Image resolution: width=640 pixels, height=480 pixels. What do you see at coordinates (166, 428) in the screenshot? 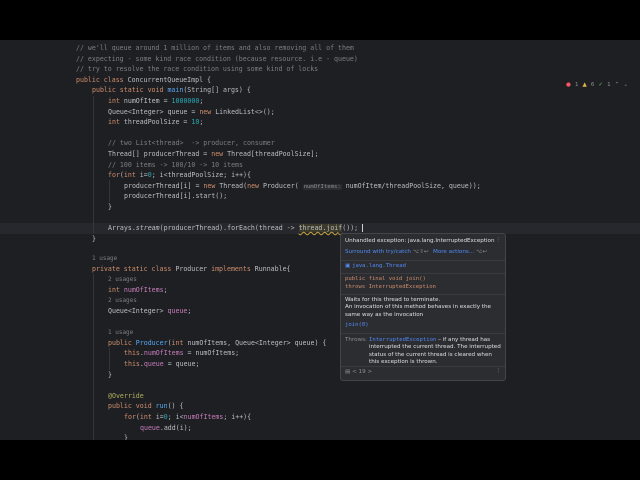
I see `code-line: queue.add(i);` at bounding box center [166, 428].